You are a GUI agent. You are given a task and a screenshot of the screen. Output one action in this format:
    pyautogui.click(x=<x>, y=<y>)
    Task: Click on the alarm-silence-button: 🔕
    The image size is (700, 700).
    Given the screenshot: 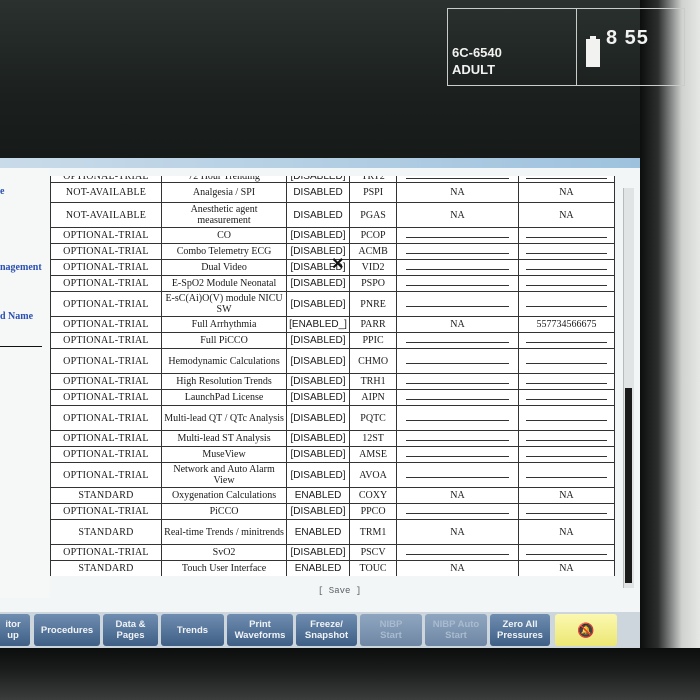 What is the action you would take?
    pyautogui.click(x=586, y=630)
    